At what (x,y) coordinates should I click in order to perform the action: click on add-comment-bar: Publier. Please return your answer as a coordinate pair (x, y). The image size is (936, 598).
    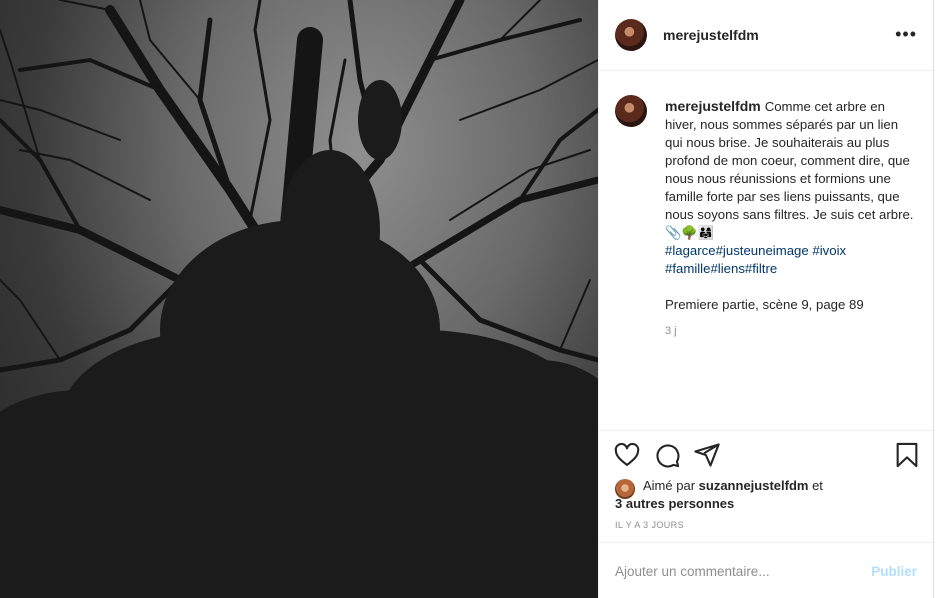
    Looking at the image, I should click on (766, 570).